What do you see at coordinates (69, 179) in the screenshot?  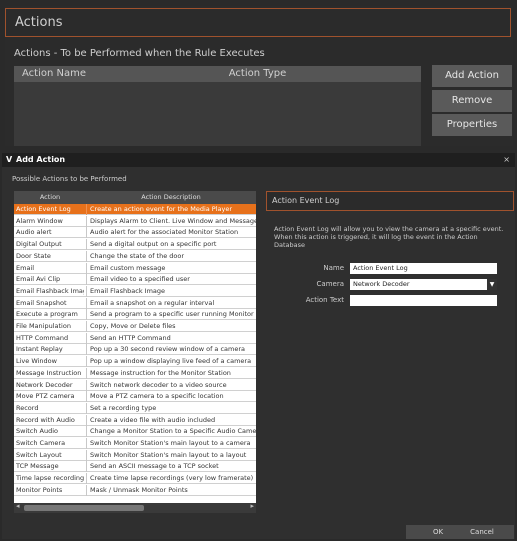 I see `possible-actions-label: Possible Actions to be Performed` at bounding box center [69, 179].